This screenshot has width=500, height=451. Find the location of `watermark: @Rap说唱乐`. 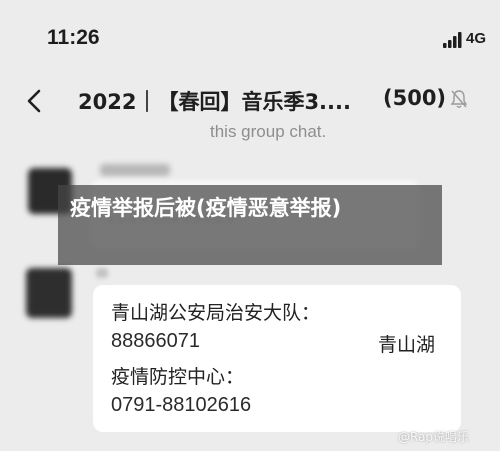

watermark: @Rap说唱乐 is located at coordinates (434, 437).